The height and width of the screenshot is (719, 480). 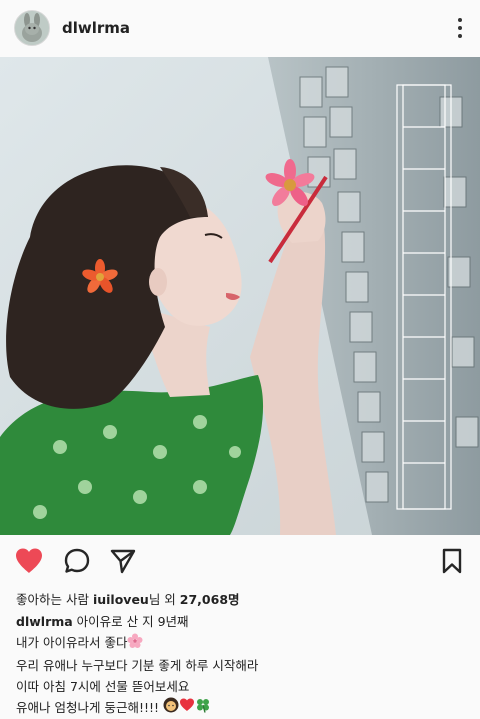 I want to click on post-header: dlwlrma, so click(x=240, y=27).